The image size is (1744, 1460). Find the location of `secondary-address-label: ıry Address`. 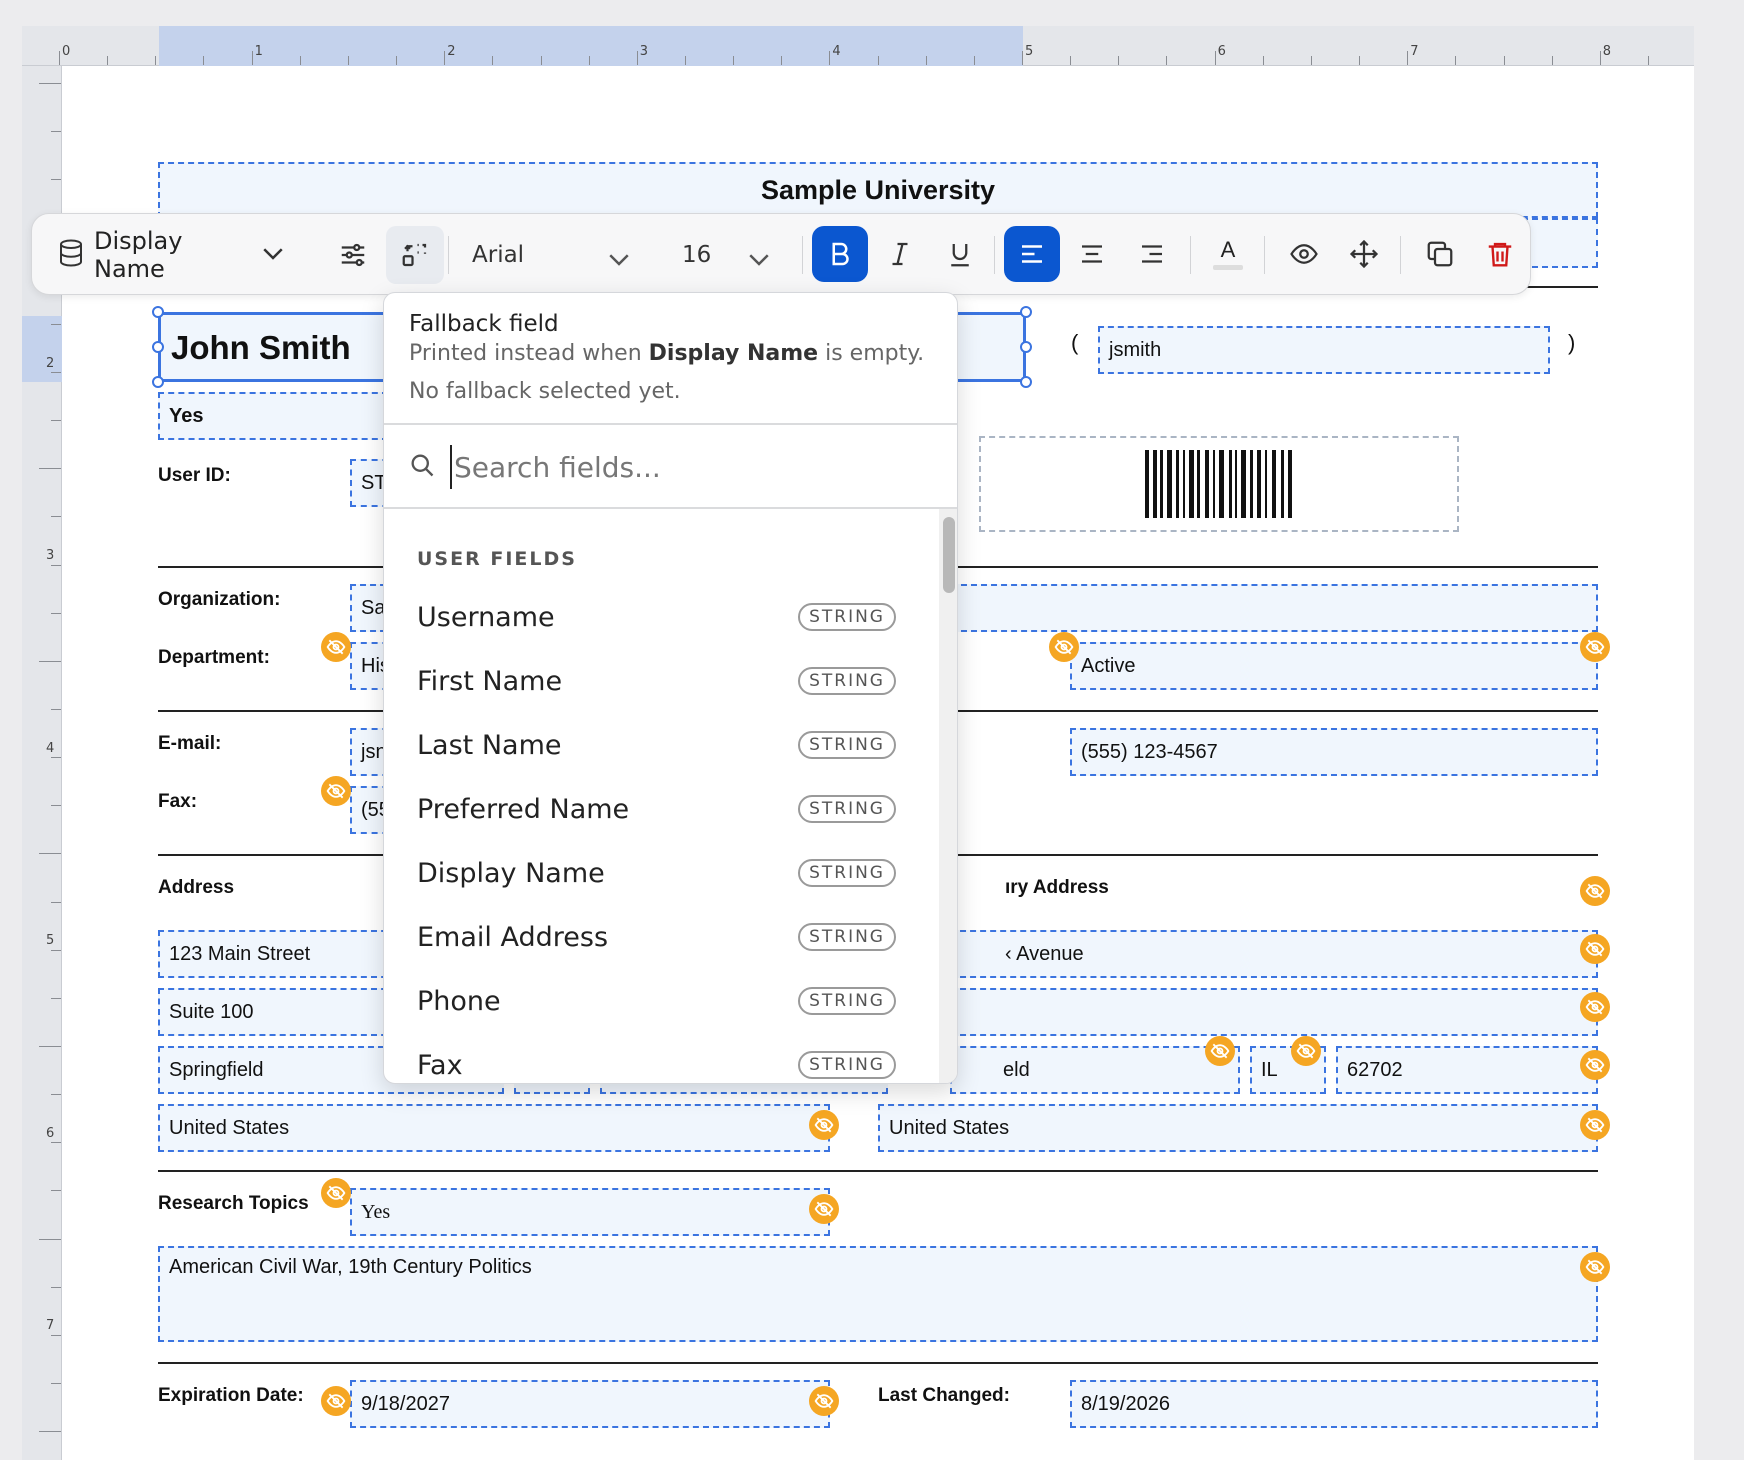

secondary-address-label: ıry Address is located at coordinates (1057, 887).